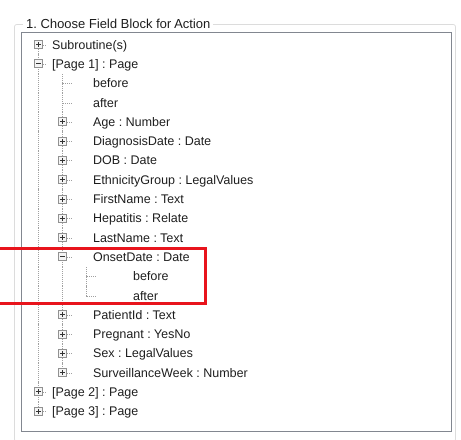 The height and width of the screenshot is (440, 461). Describe the element at coordinates (131, 121) in the screenshot. I see `tree-item: Age : Number` at that location.